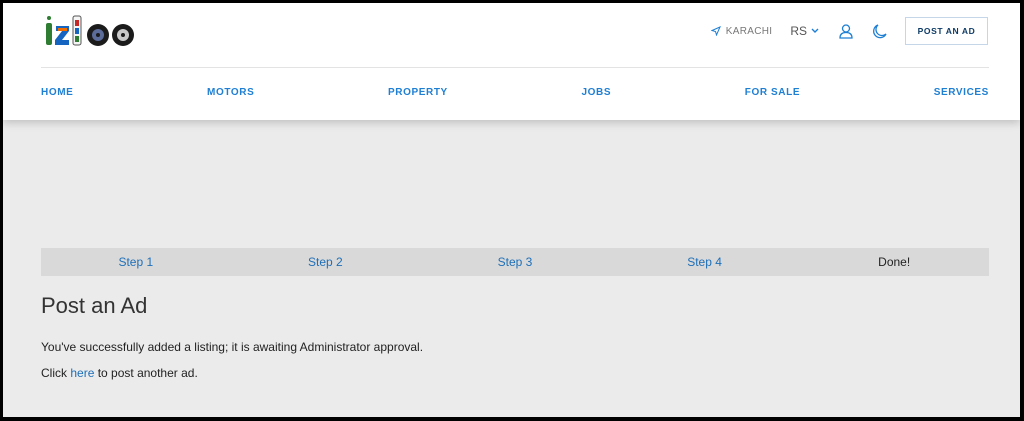  I want to click on progress-steps: Step 1 Step 2 Step 3 Step 4 Done!, so click(515, 262).